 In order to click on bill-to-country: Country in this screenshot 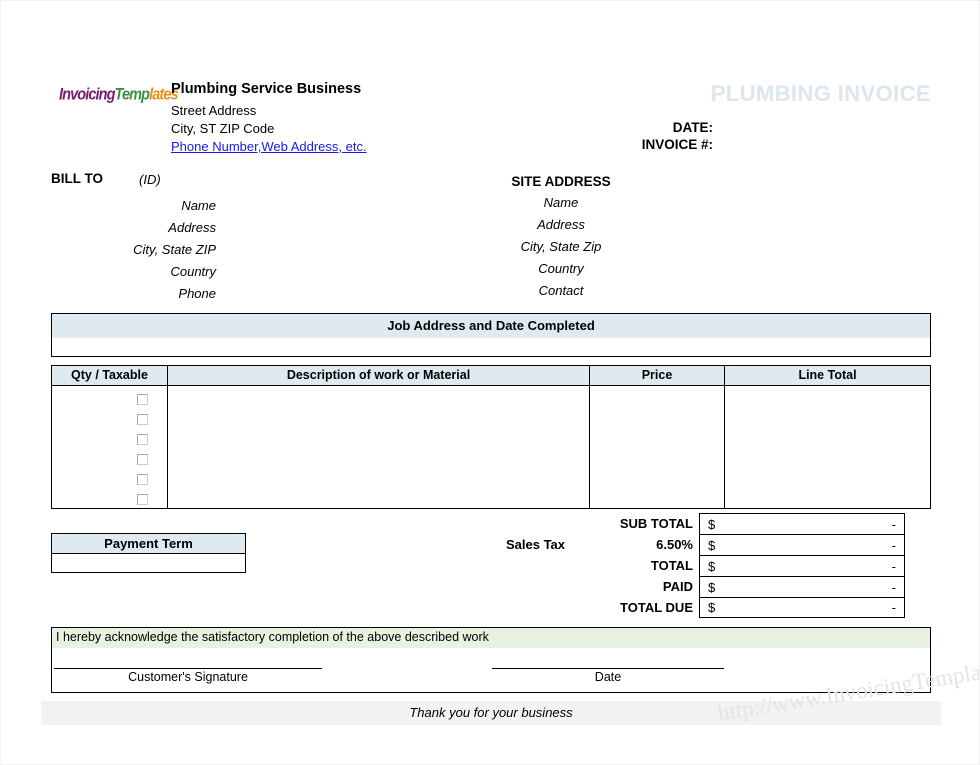, I will do `click(193, 271)`.